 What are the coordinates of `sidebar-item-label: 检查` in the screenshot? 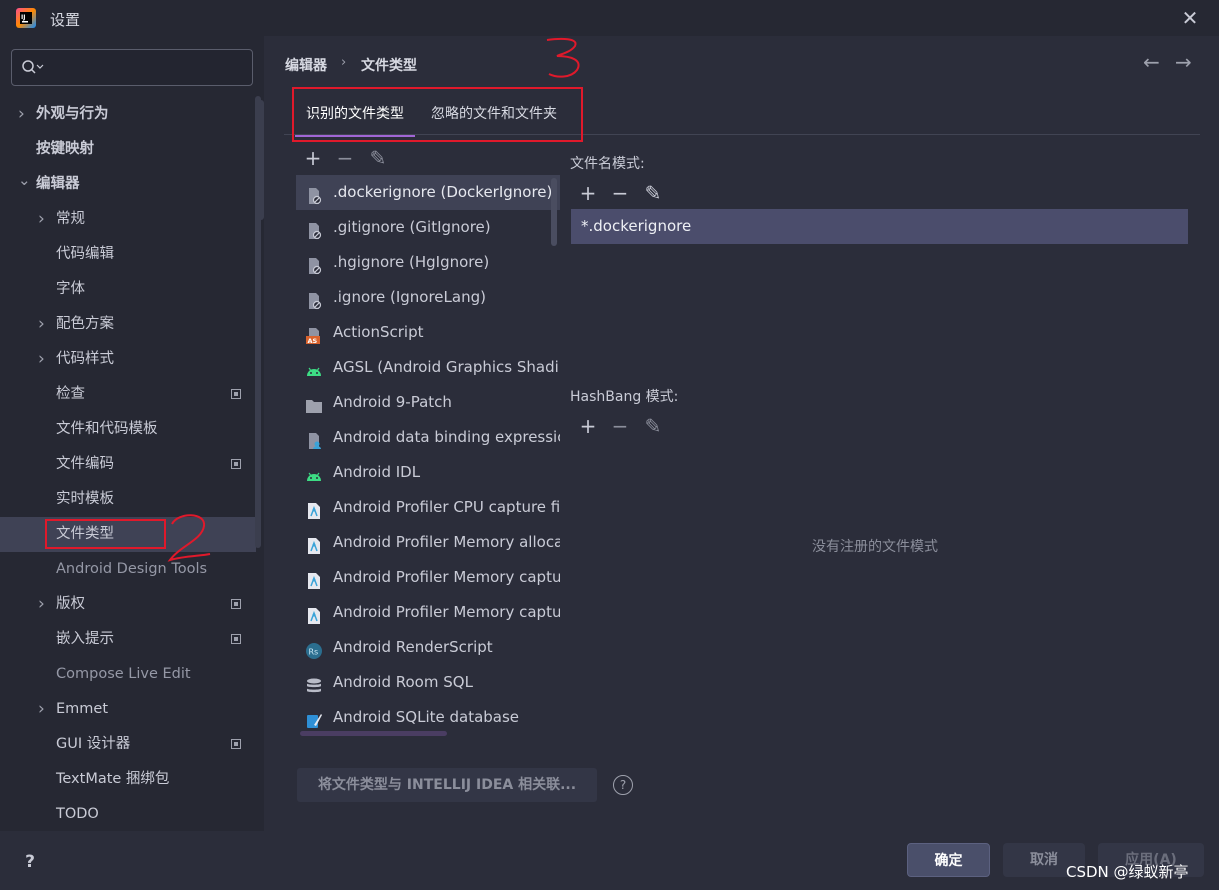 It's located at (70, 394).